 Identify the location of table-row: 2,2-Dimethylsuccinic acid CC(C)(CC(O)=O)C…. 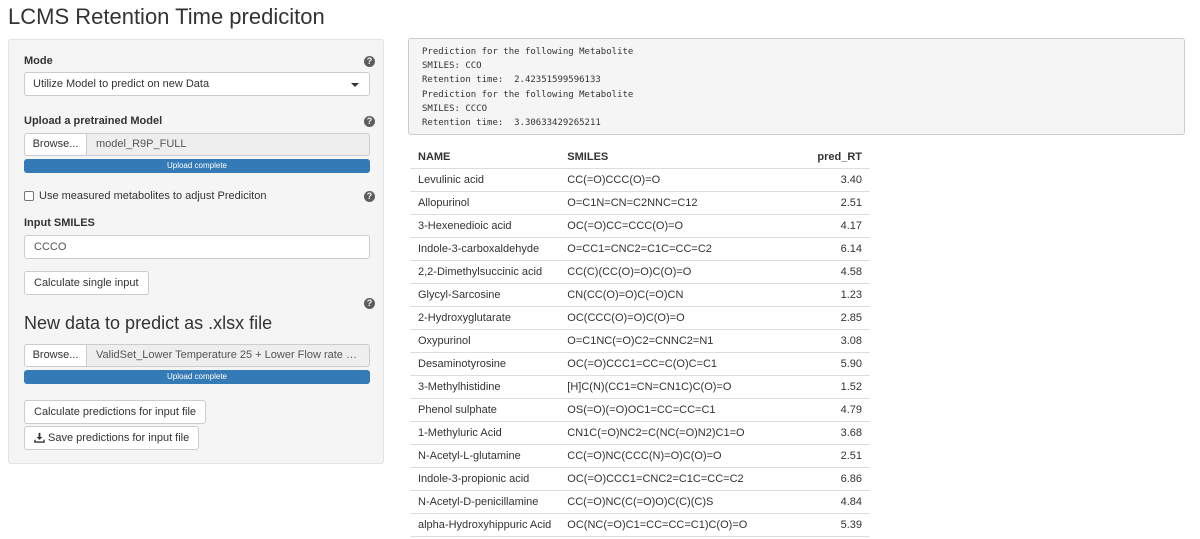
(640, 272).